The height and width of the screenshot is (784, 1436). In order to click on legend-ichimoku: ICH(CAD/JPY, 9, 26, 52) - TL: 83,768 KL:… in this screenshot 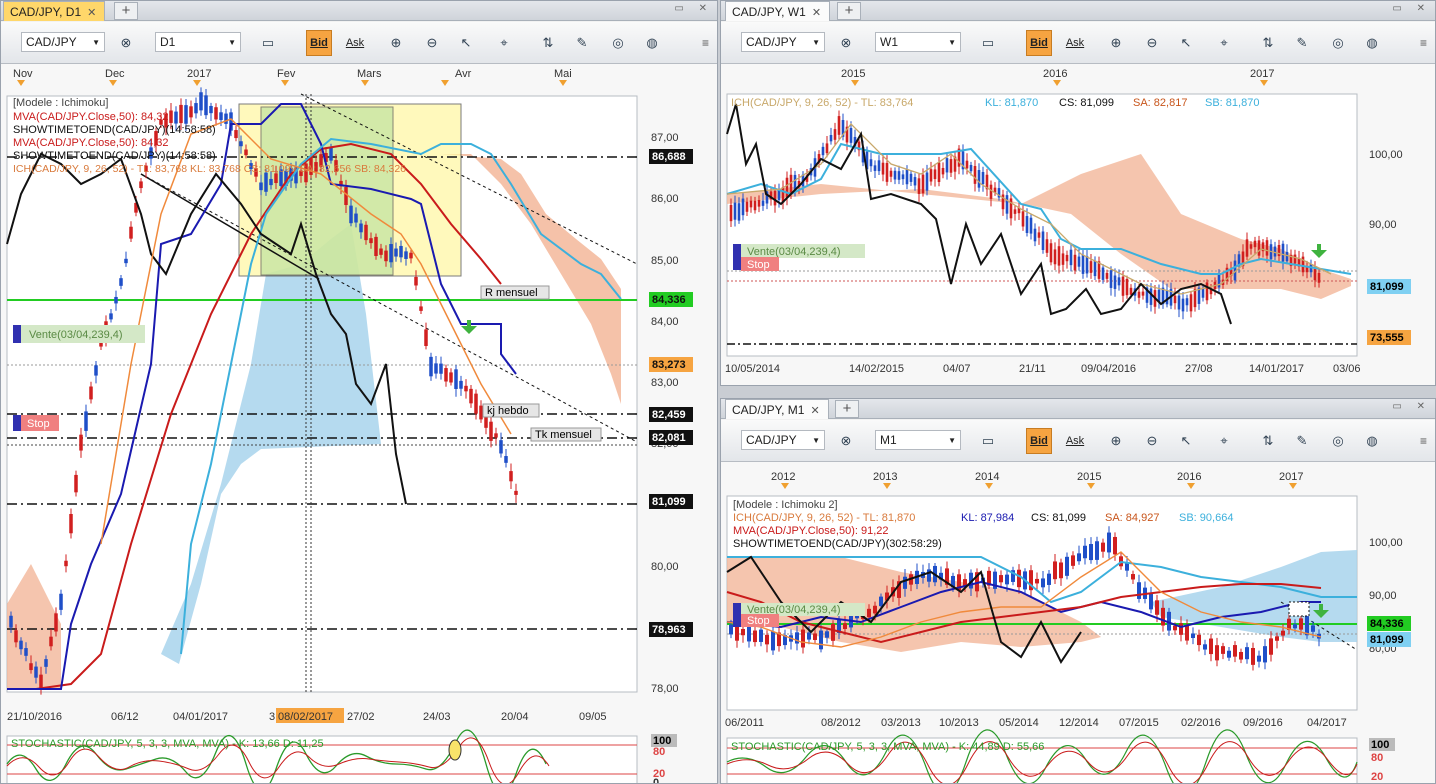, I will do `click(209, 169)`.